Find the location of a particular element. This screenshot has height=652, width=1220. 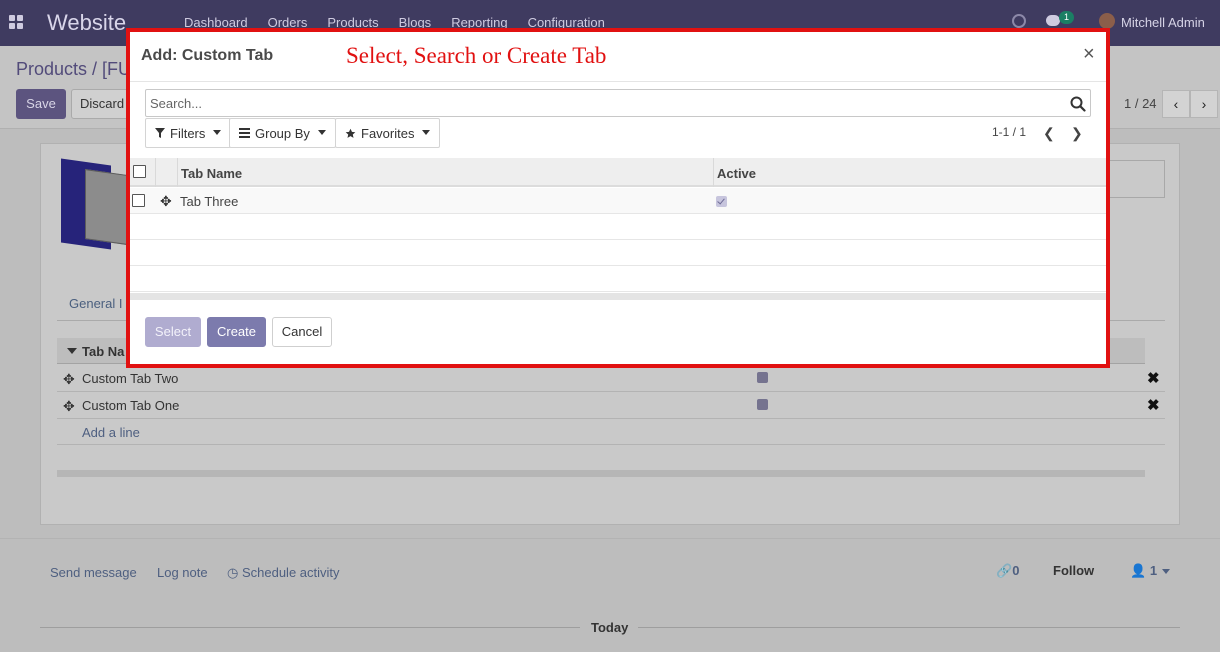

attachments-button: 🔗0 is located at coordinates (1007, 571).